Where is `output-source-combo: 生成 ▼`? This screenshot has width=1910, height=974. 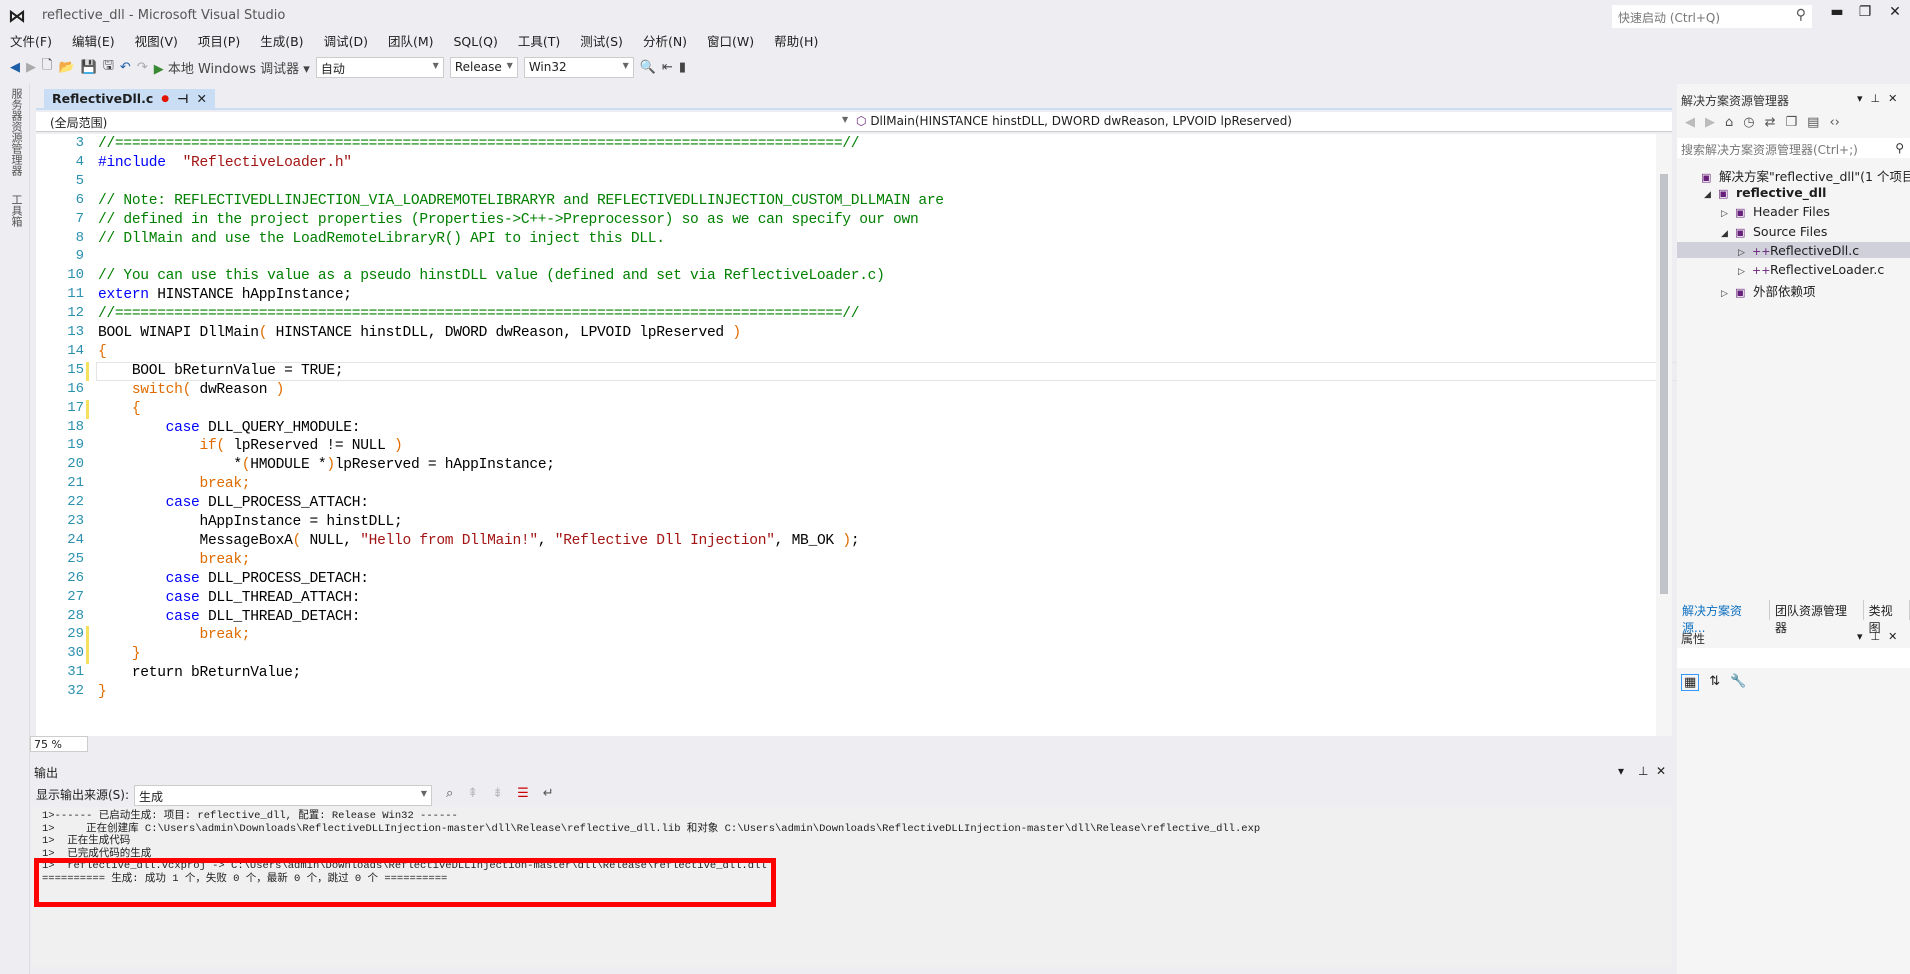
output-source-combo: 生成 ▼ is located at coordinates (283, 795).